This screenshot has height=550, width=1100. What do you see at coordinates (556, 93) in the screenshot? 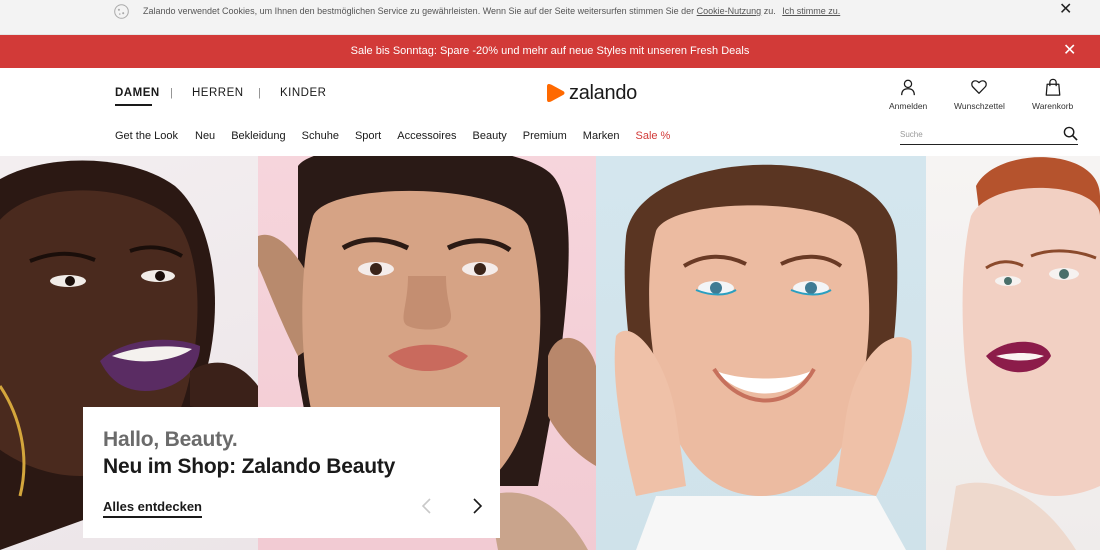
I see `zalando-logo-mark` at bounding box center [556, 93].